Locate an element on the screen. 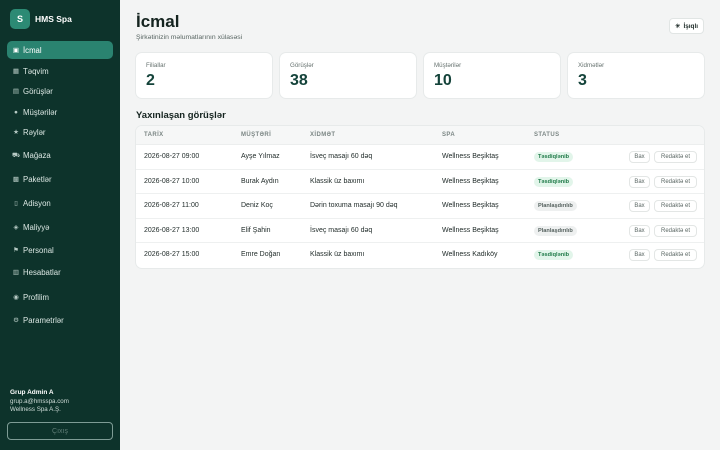  status-badge: Planlaşdırılıb is located at coordinates (555, 206).